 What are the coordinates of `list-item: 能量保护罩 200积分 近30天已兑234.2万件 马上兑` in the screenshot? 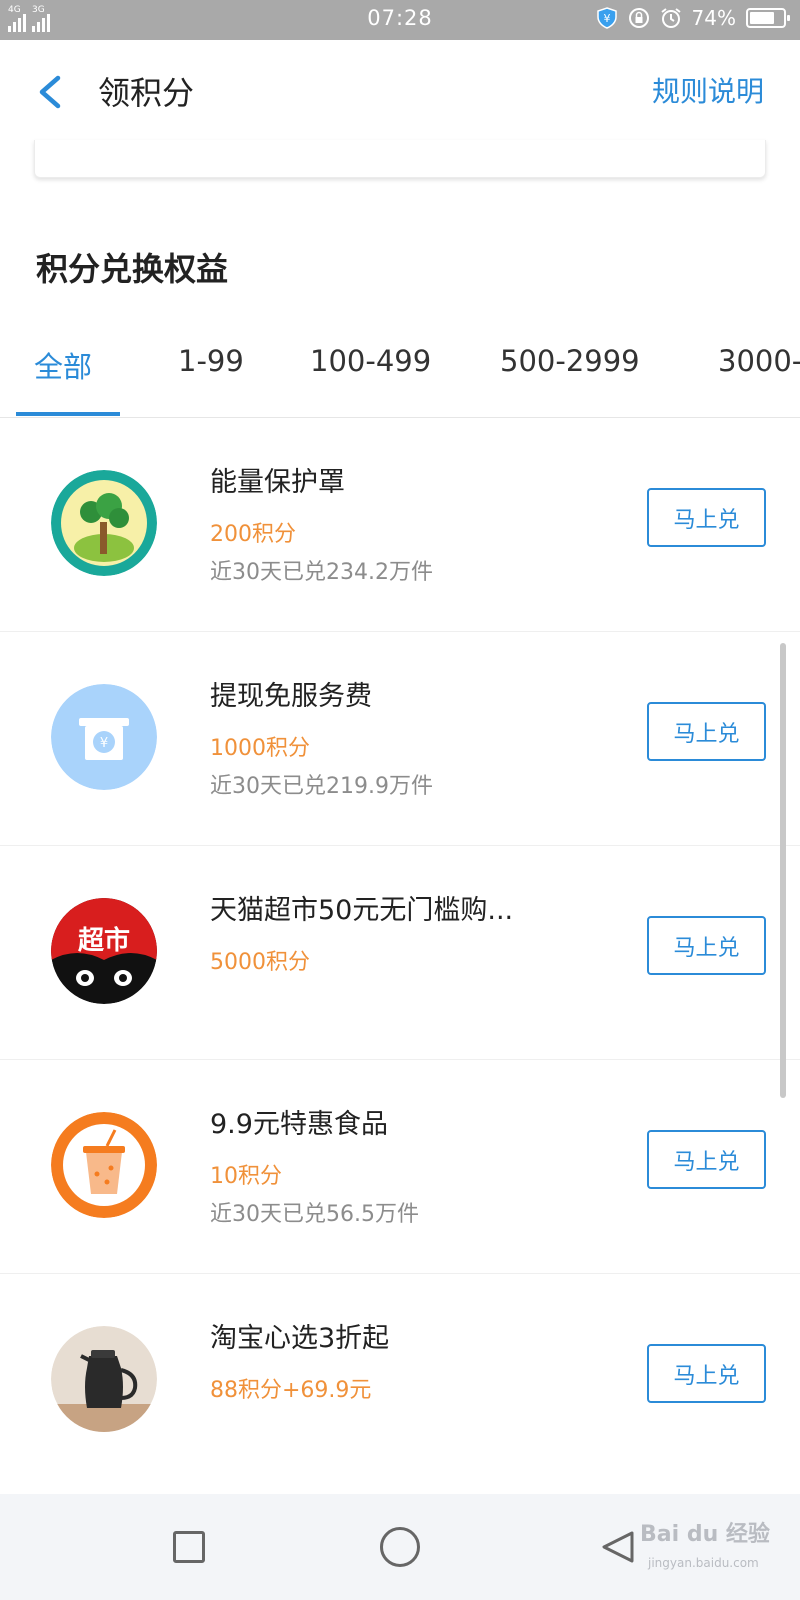 It's located at (400, 525).